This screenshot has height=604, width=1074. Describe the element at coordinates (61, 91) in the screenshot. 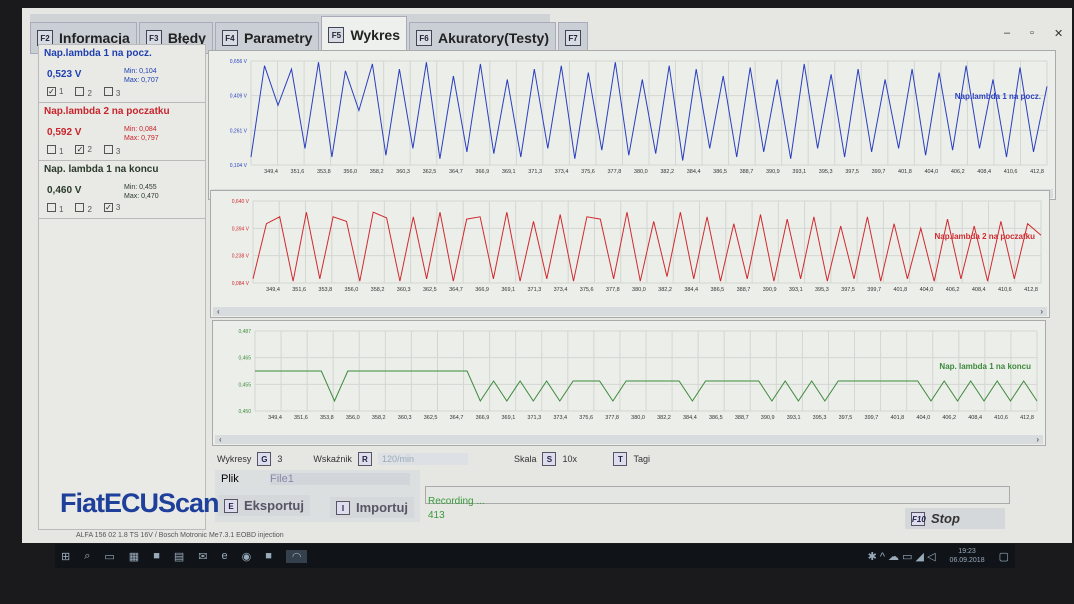

I see `checkbox-label: 1` at that location.